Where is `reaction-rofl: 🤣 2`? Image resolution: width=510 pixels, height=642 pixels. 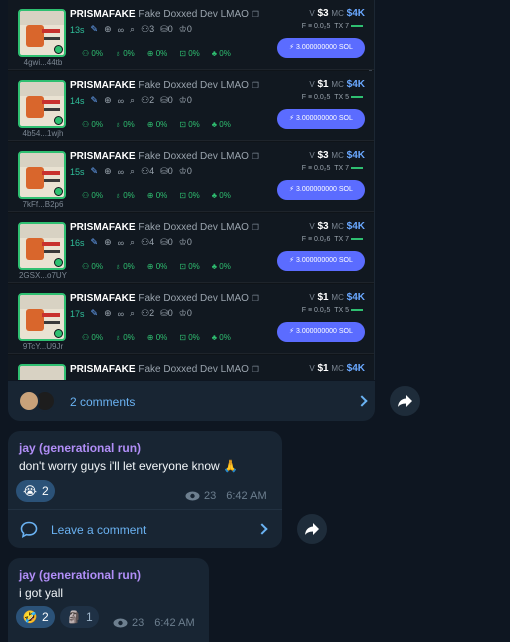 reaction-rofl: 🤣 2 is located at coordinates (35, 617).